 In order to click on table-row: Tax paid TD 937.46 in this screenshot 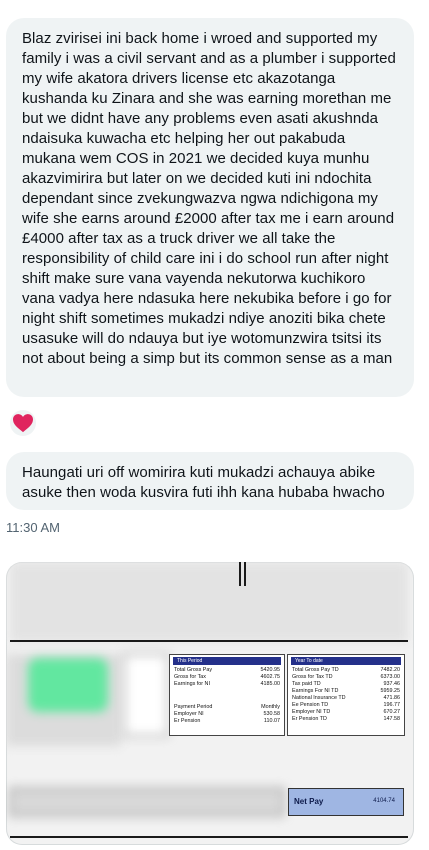, I will do `click(346, 684)`.